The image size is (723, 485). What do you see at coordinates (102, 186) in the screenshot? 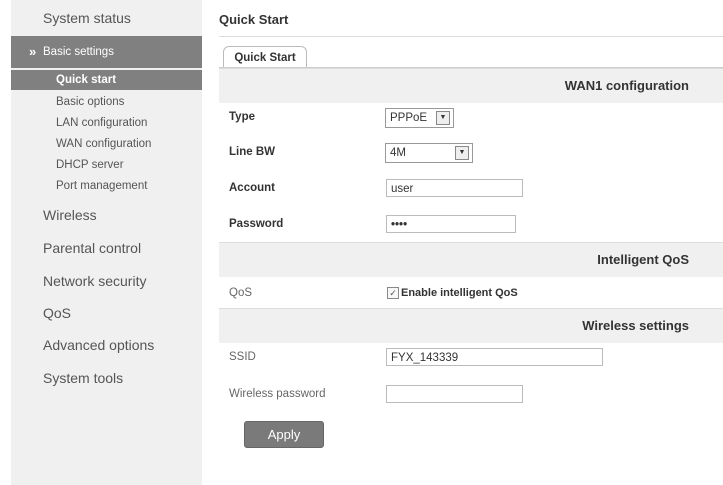
I see `sidebar-subitem-label: Port management` at bounding box center [102, 186].